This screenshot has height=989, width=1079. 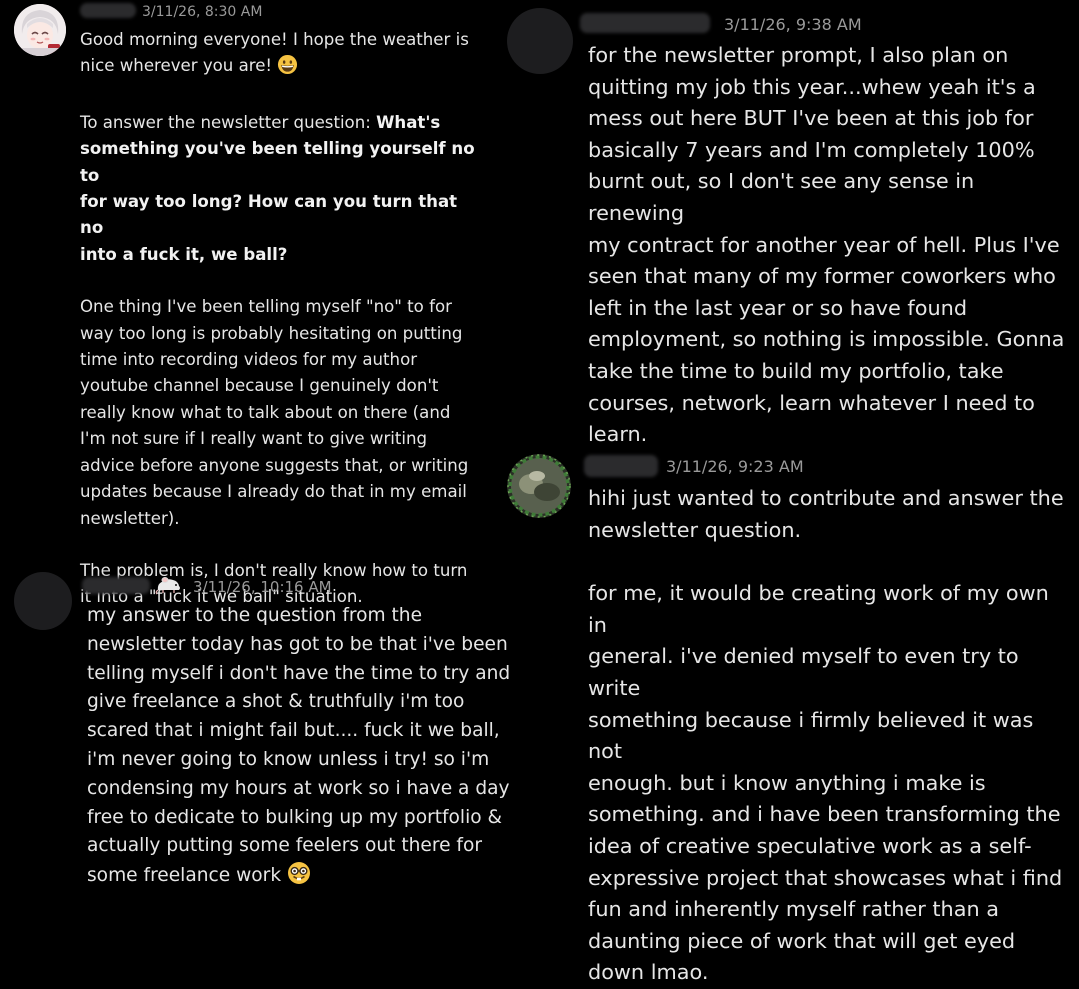 I want to click on nature-avatar-icon, so click(x=539, y=486).